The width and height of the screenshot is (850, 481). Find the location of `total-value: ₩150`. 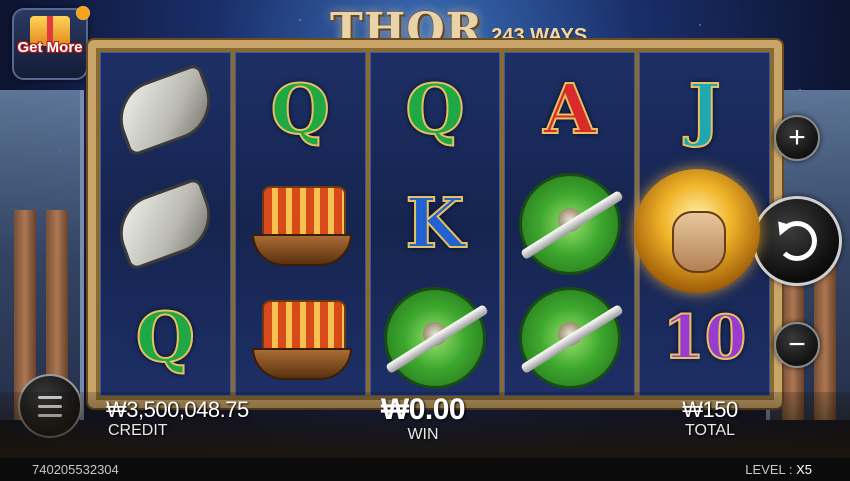

total-value: ₩150 is located at coordinates (710, 409).